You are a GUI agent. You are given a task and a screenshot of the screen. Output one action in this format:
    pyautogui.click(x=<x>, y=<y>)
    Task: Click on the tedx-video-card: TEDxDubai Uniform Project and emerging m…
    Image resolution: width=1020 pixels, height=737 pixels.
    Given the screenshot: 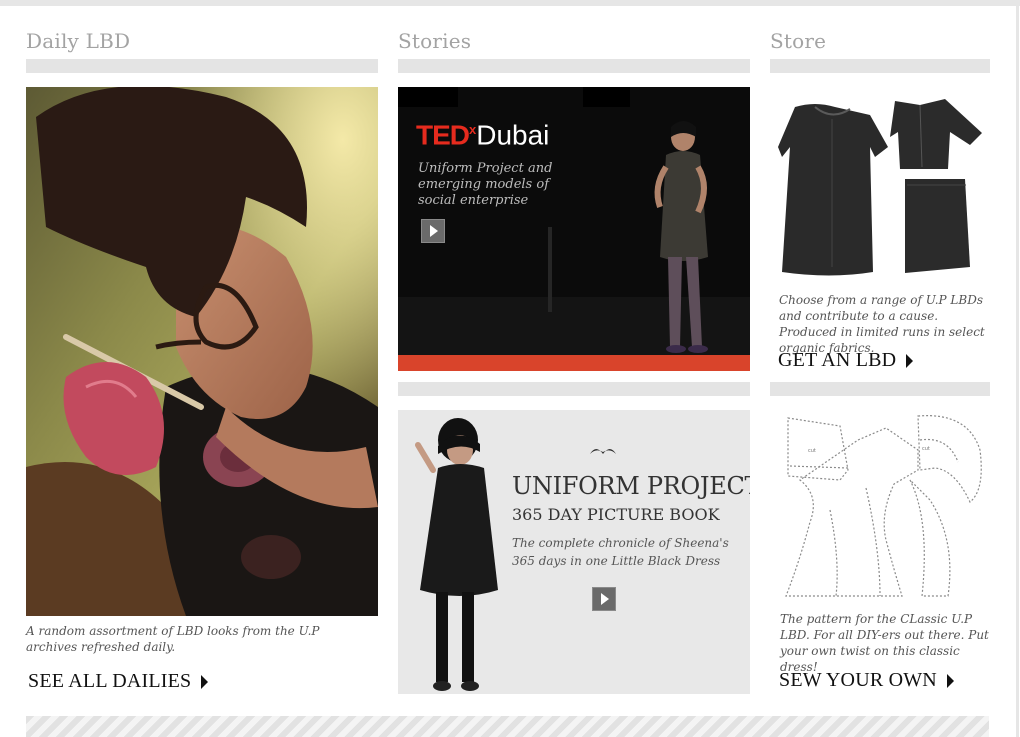 What is the action you would take?
    pyautogui.click(x=574, y=229)
    